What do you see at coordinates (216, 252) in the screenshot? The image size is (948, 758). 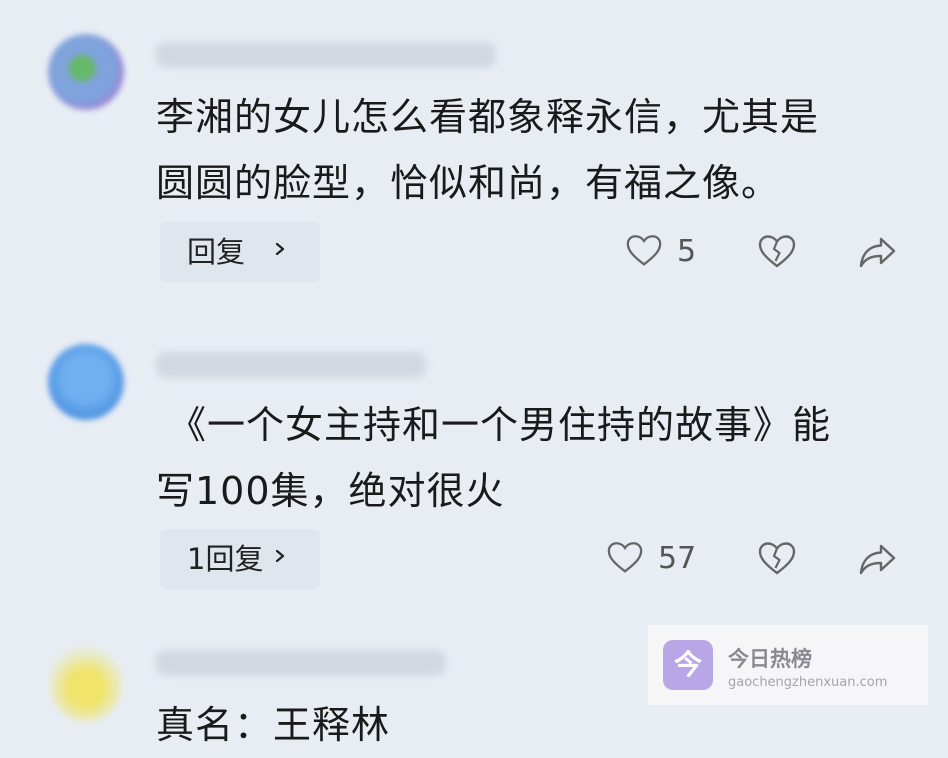 I see `reply-label: 回复` at bounding box center [216, 252].